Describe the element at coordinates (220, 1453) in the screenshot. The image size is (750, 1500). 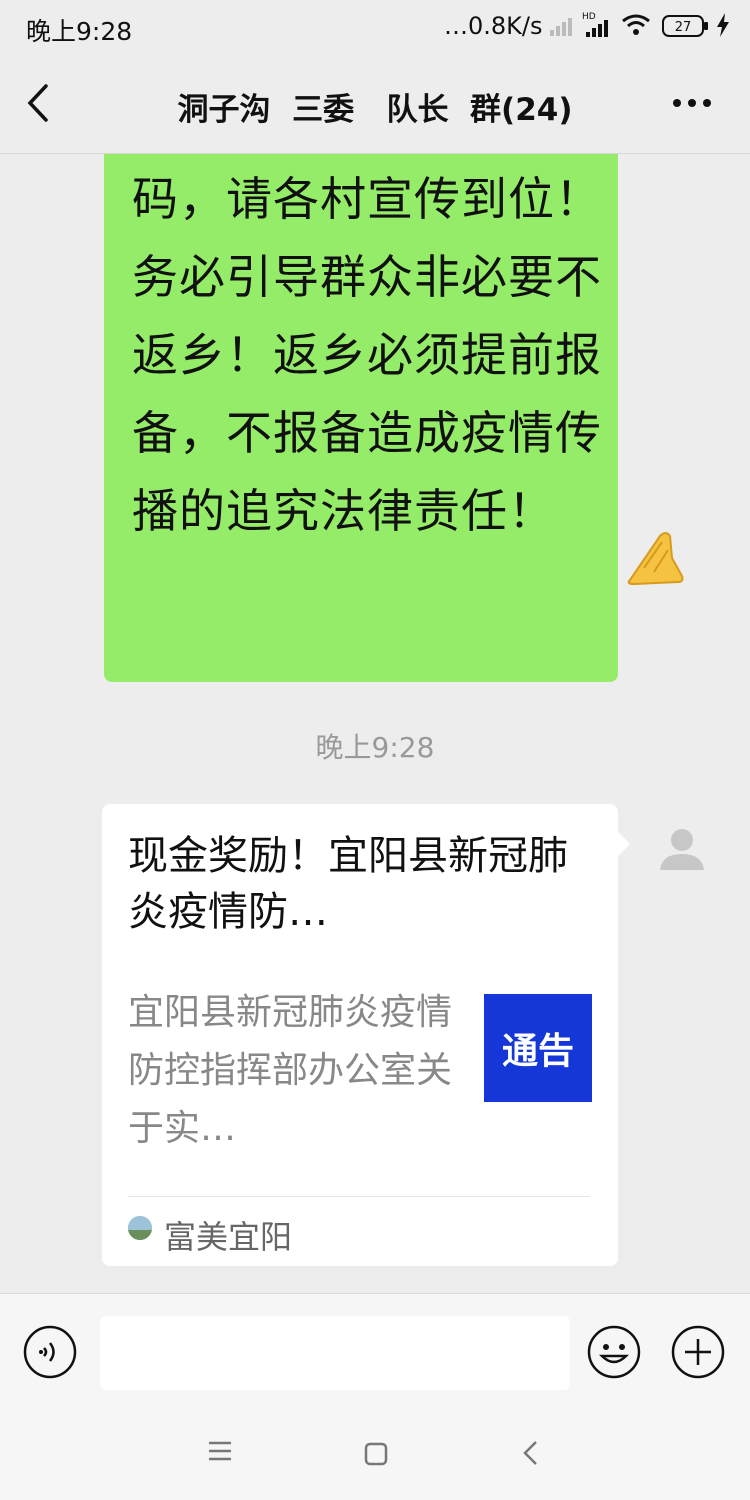
I see `menu-icon` at that location.